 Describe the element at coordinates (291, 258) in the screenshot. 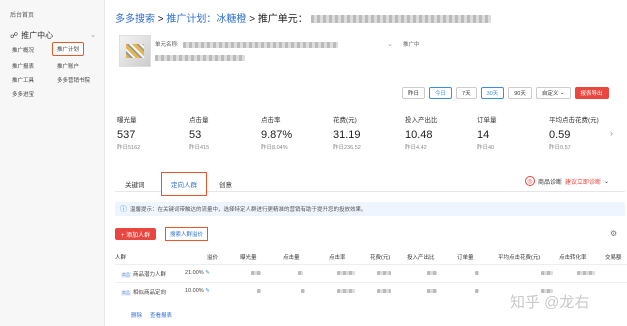

I see `col-clicks: 点击量` at that location.